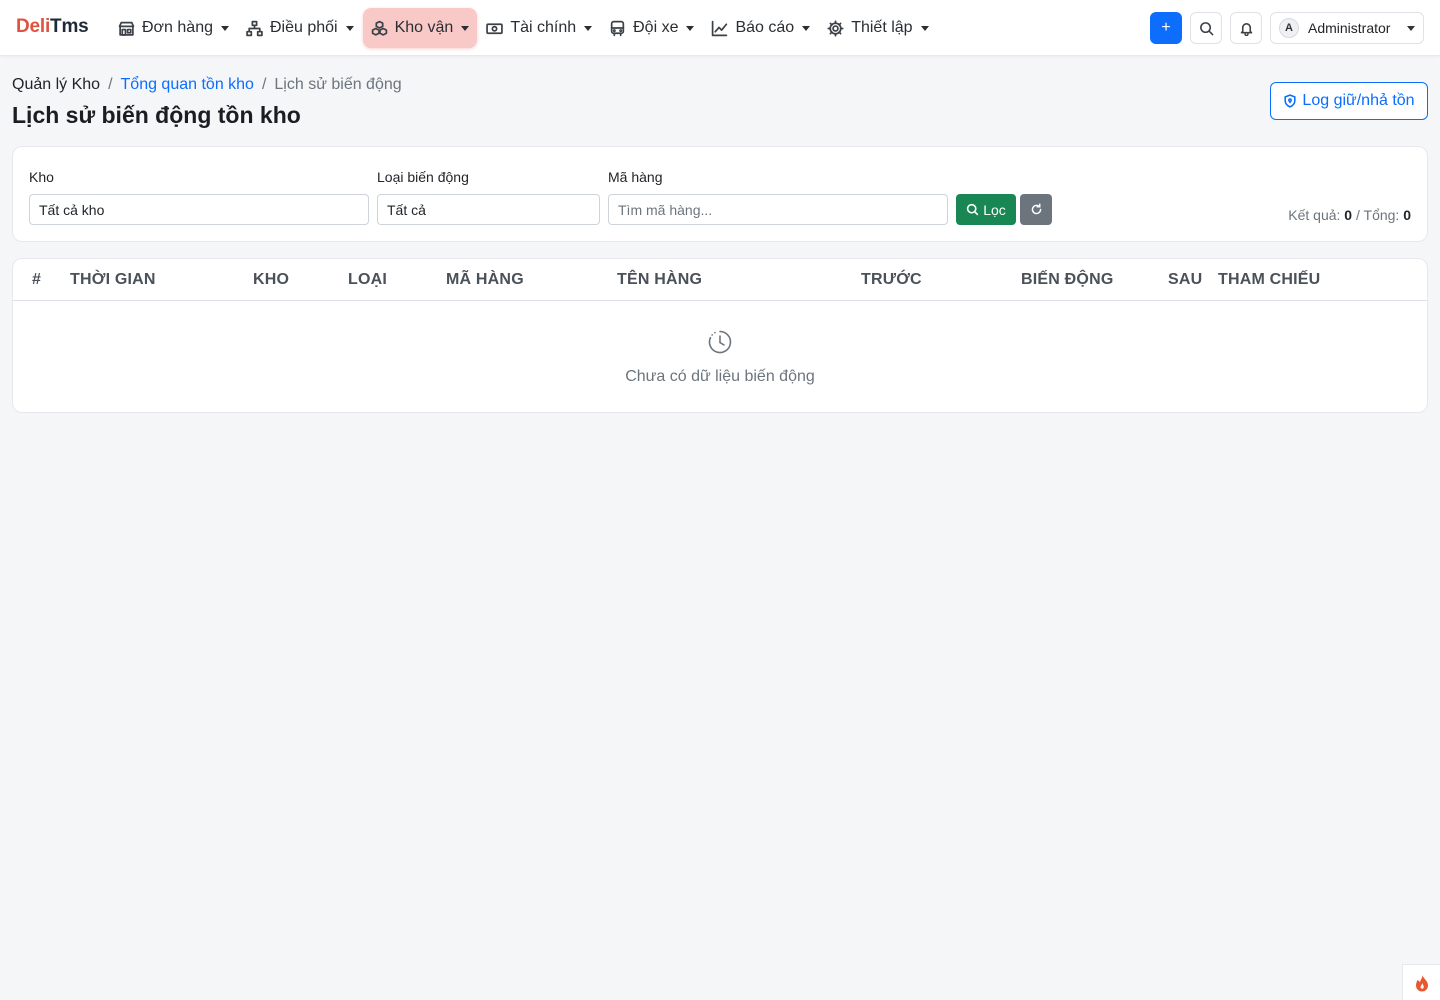  Describe the element at coordinates (720, 342) in the screenshot. I see `clock-history-icon` at that location.